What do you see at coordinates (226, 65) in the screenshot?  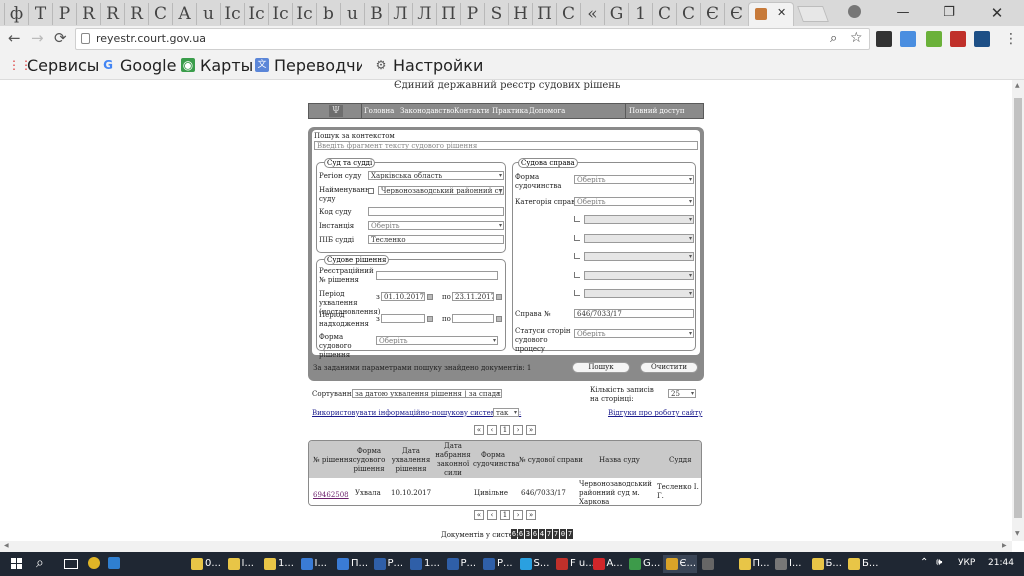 I see `bookmark-maps: Карты` at bounding box center [226, 65].